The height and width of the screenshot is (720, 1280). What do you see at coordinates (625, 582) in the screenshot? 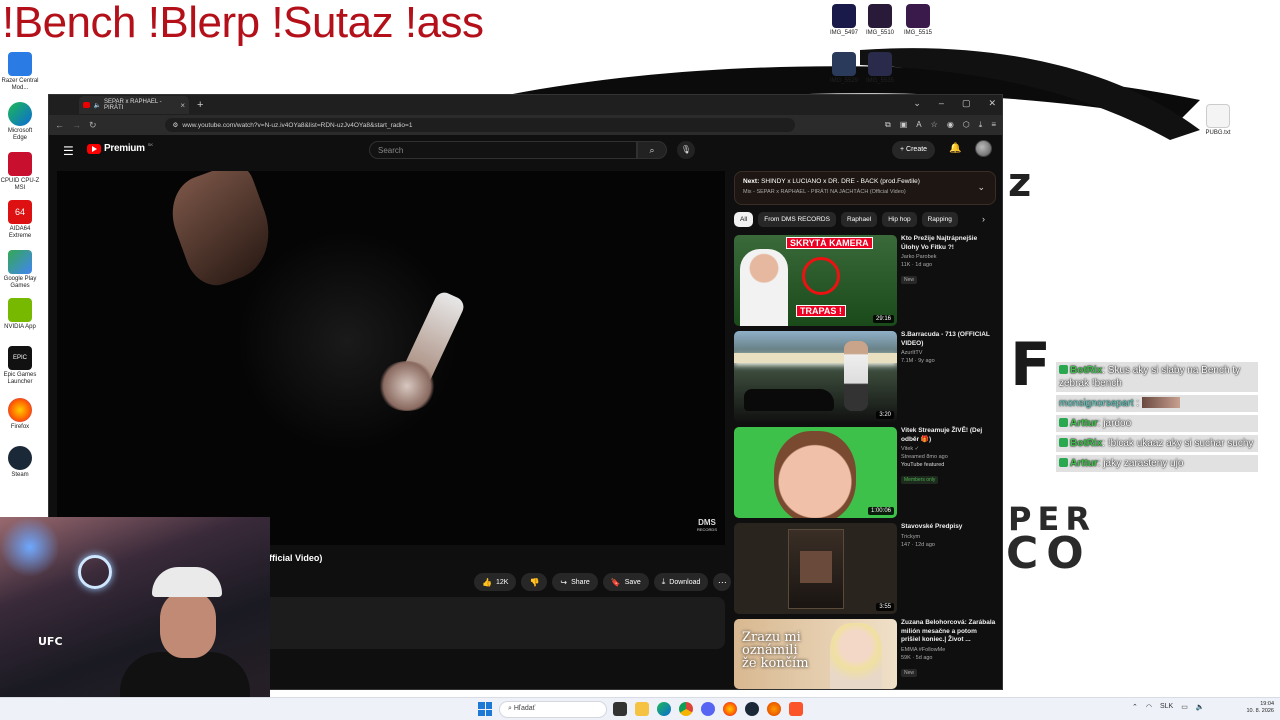
I see `save-button: 🔖 Save` at bounding box center [625, 582].